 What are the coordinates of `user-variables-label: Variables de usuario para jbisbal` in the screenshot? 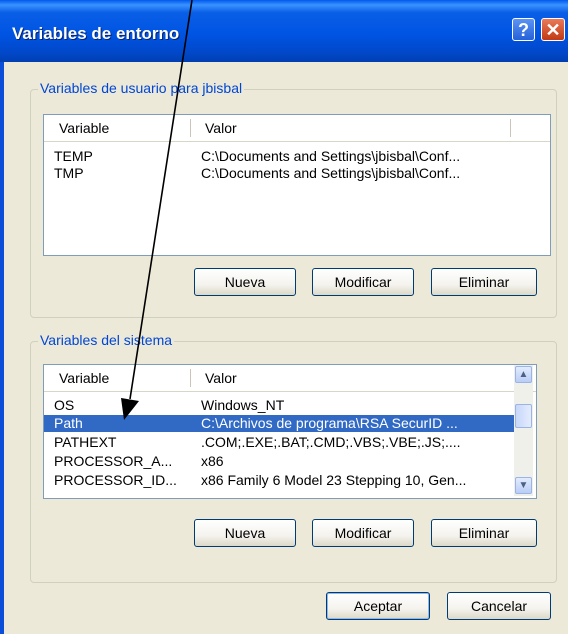 It's located at (141, 88).